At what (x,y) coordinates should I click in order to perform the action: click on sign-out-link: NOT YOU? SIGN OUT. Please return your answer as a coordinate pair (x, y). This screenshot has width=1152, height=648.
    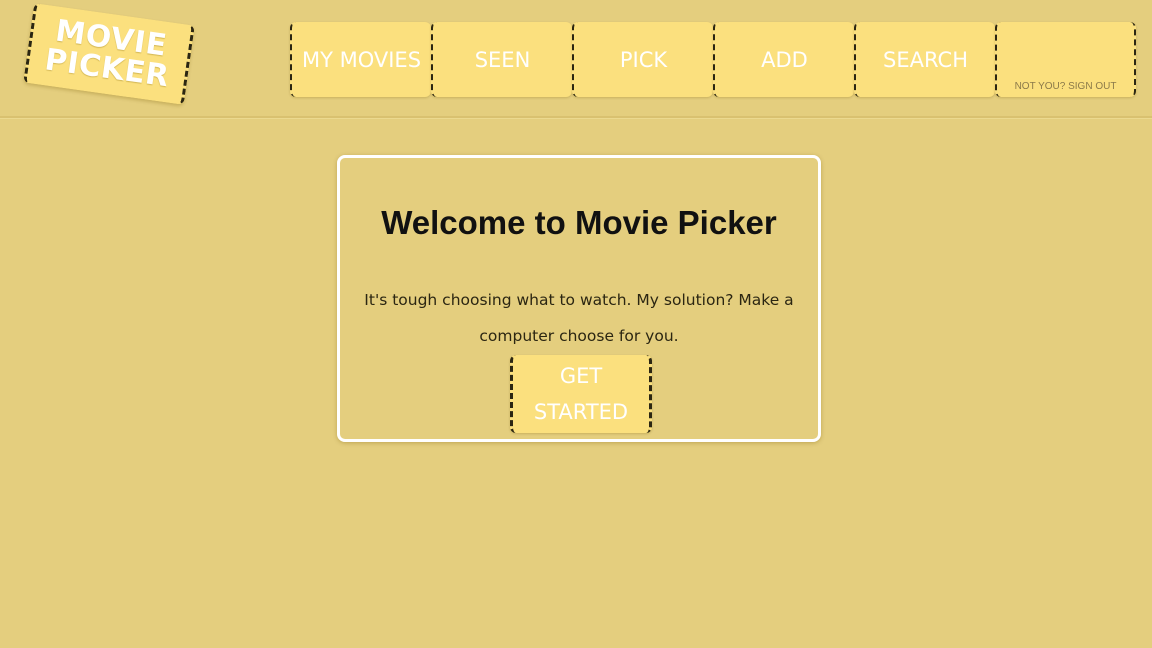
    Looking at the image, I should click on (1066, 86).